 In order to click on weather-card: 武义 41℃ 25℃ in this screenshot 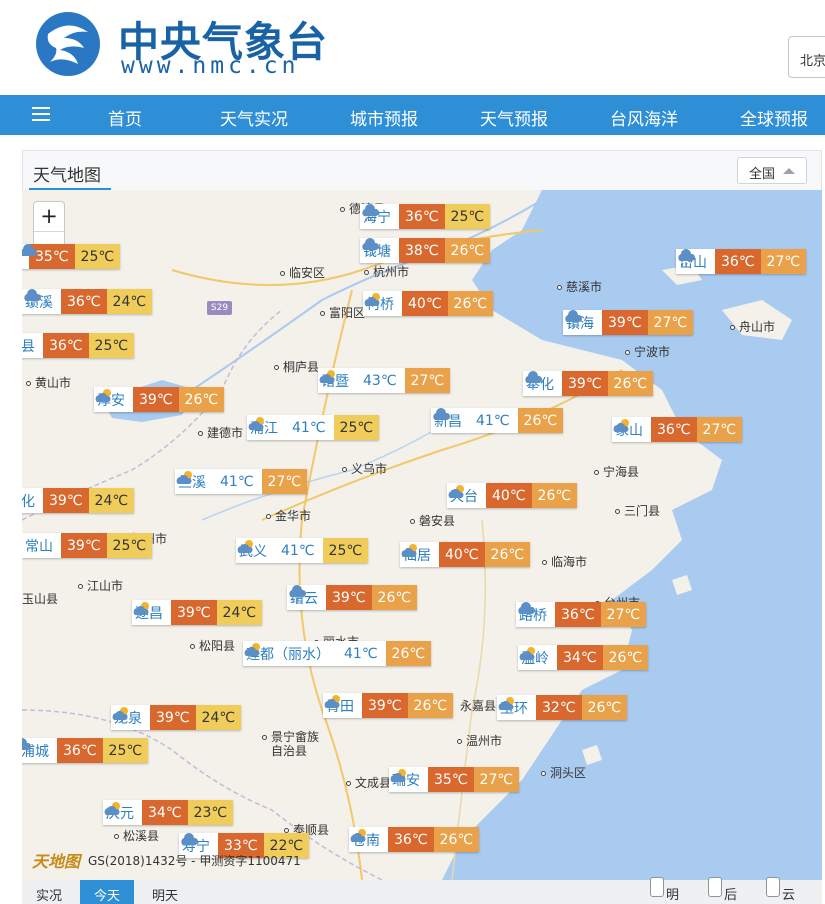, I will do `click(302, 550)`.